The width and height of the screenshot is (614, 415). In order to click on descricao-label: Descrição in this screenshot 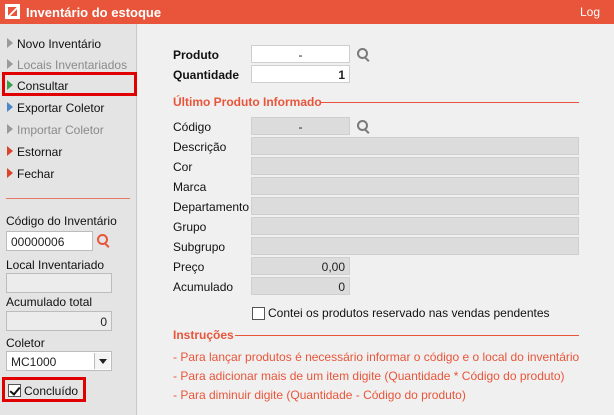, I will do `click(200, 147)`.